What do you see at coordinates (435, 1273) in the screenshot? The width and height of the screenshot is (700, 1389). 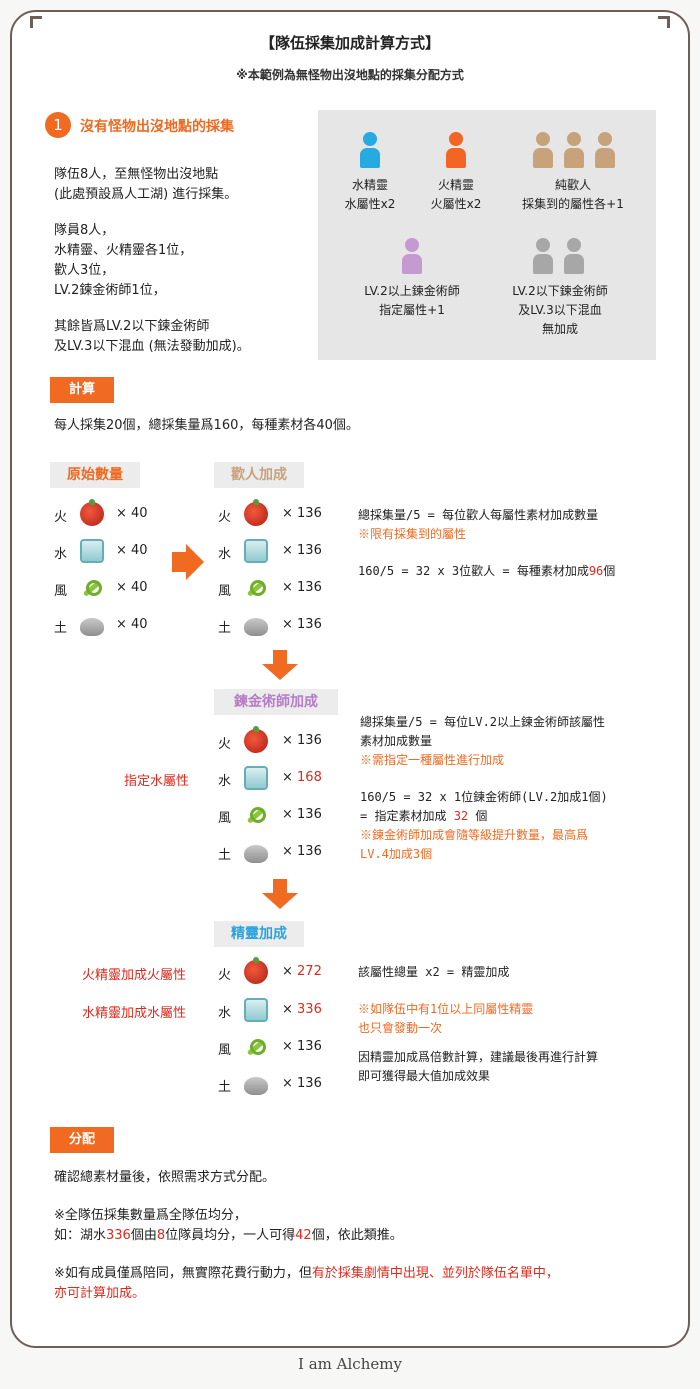 I see `text-highlight: 有於採集劇情中出現、並列於隊伍名單中，` at bounding box center [435, 1273].